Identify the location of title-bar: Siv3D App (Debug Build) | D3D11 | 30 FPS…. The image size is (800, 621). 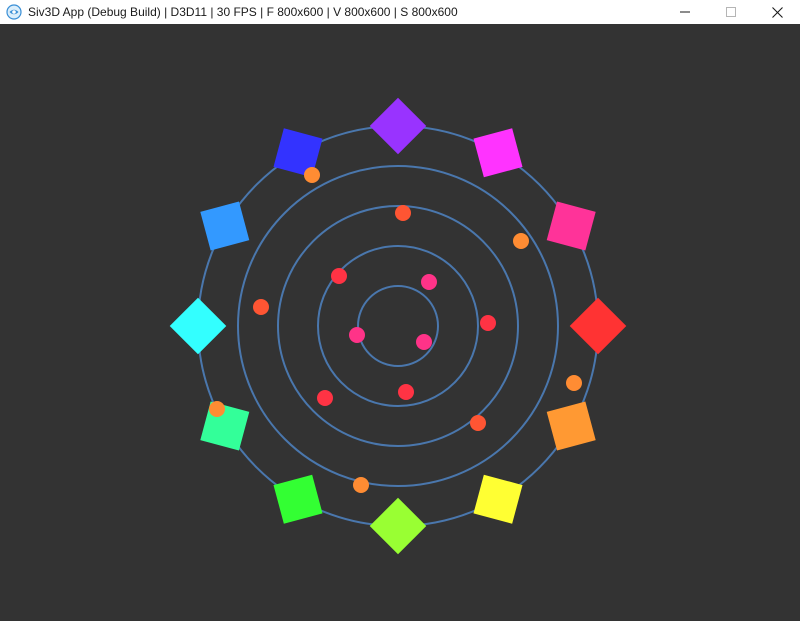
(400, 12).